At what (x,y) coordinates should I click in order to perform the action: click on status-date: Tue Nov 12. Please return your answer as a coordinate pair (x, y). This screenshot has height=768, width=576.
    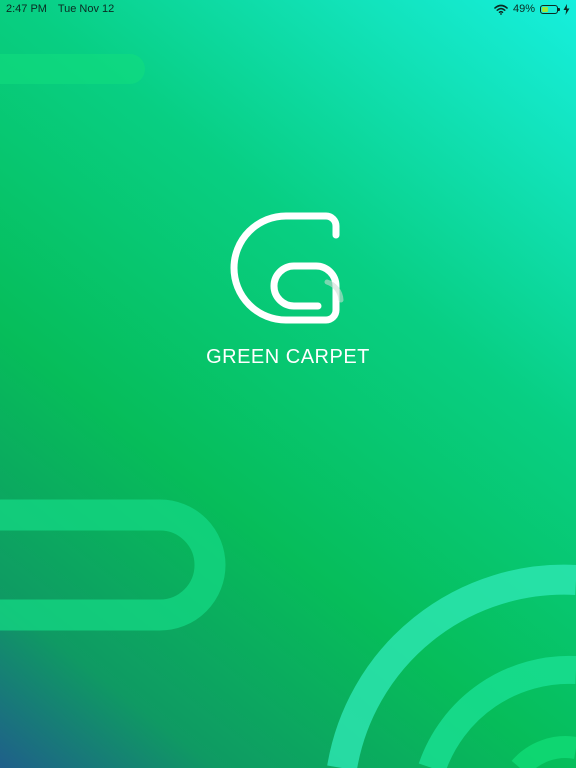
    Looking at the image, I should click on (86, 9).